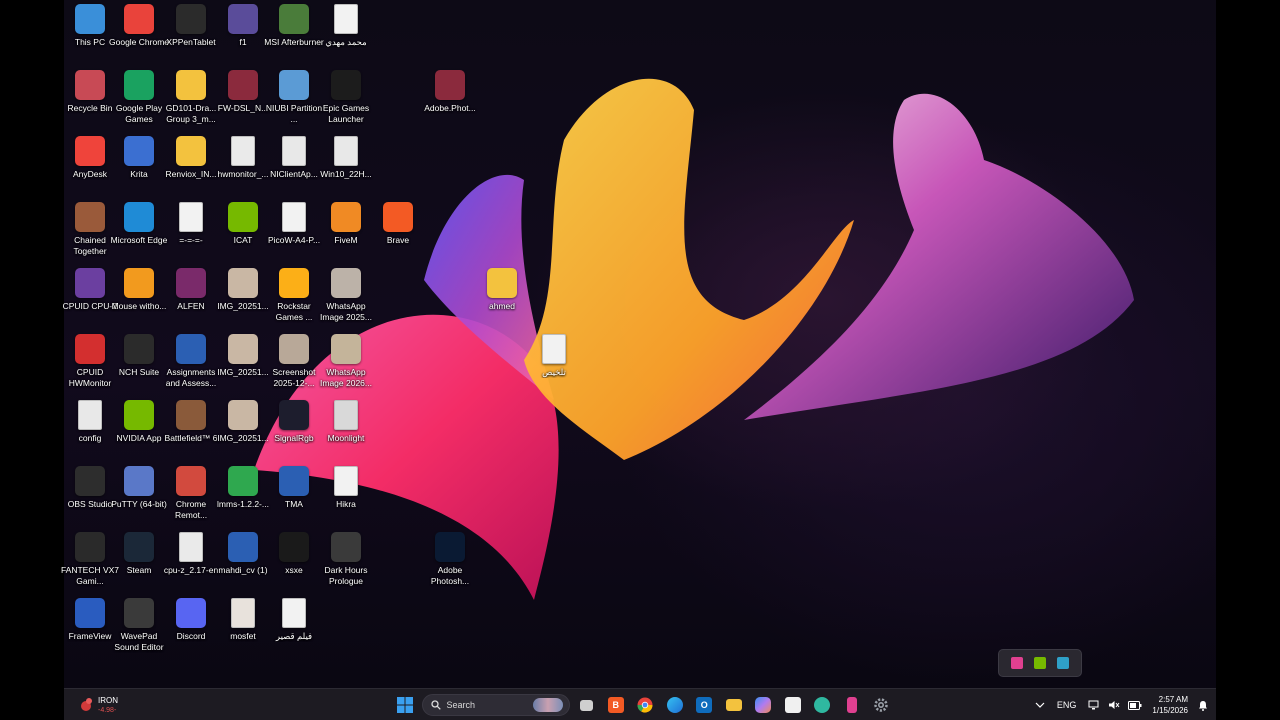 The width and height of the screenshot is (1280, 720). Describe the element at coordinates (139, 233) in the screenshot. I see `desktop-icon: Microsoft Edge` at that location.